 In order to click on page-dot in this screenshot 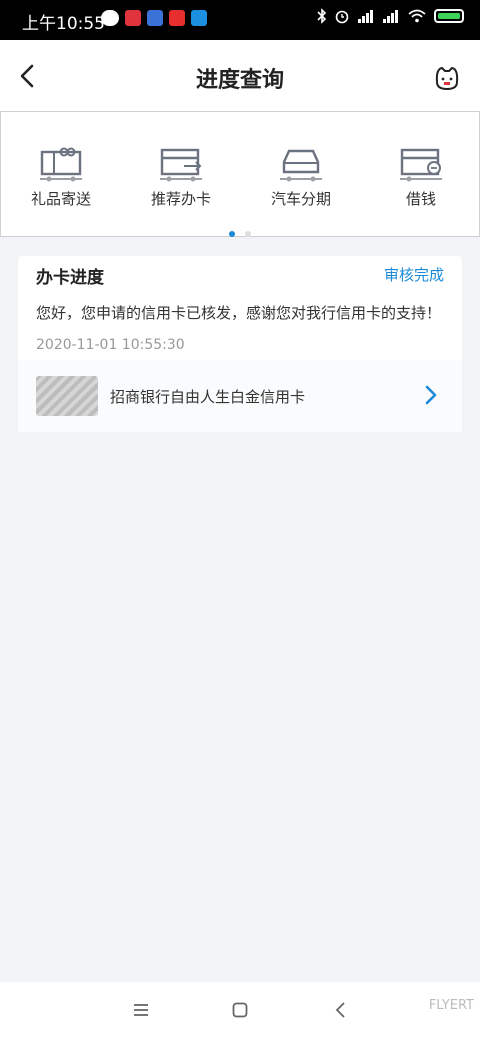, I will do `click(247, 234)`.